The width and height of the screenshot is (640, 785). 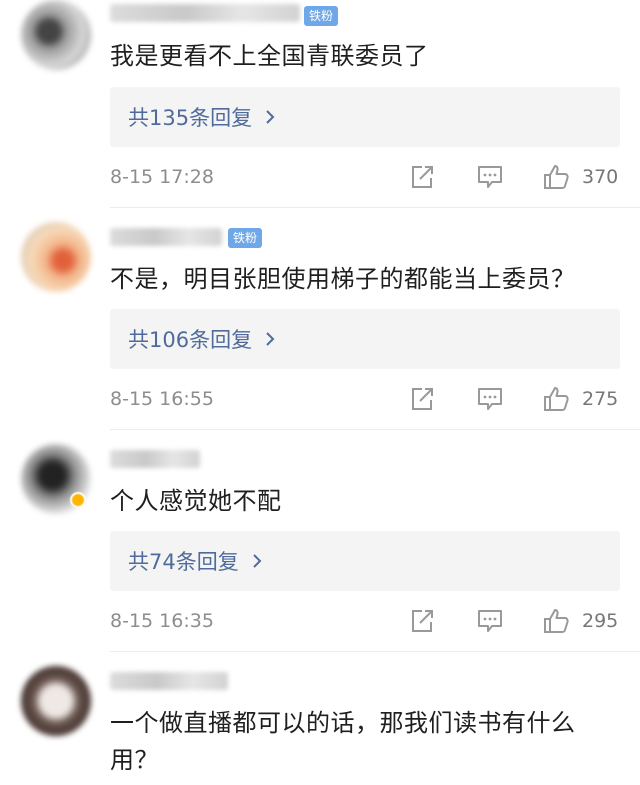 What do you see at coordinates (269, 56) in the screenshot?
I see `comment-text: 我是更看不上全国青联委员了` at bounding box center [269, 56].